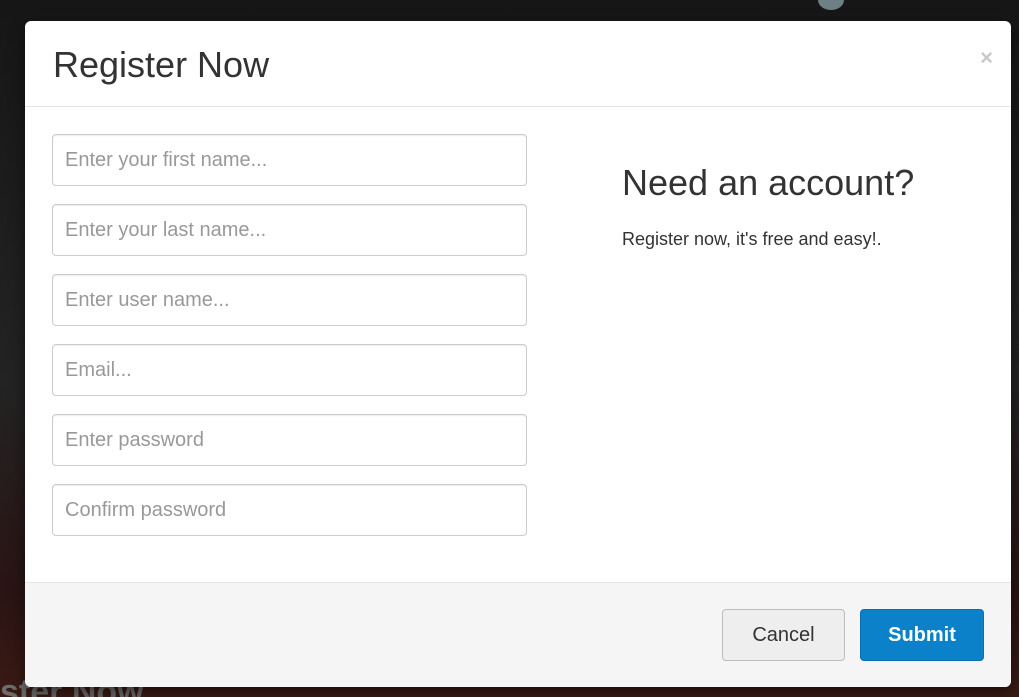 This screenshot has height=697, width=1019. What do you see at coordinates (768, 182) in the screenshot?
I see `info-title: Need an account?` at bounding box center [768, 182].